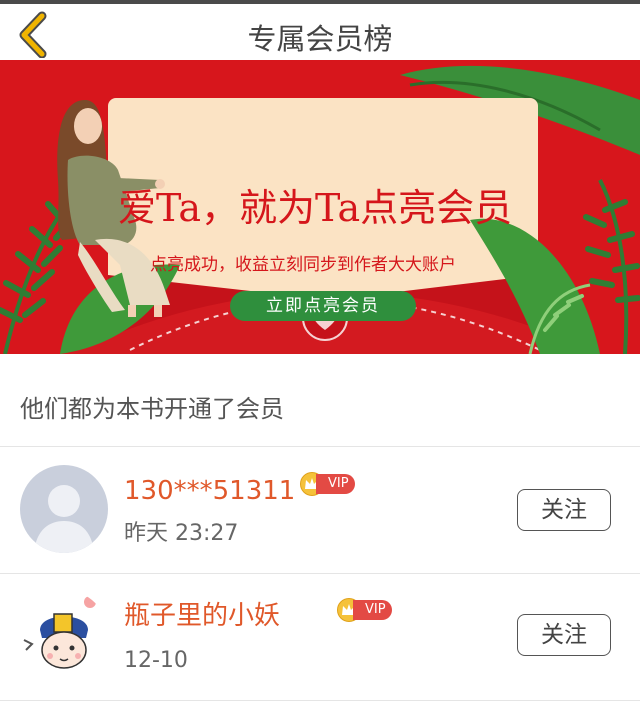  I want to click on section-title: 他们都为本书开通了会员, so click(152, 409).